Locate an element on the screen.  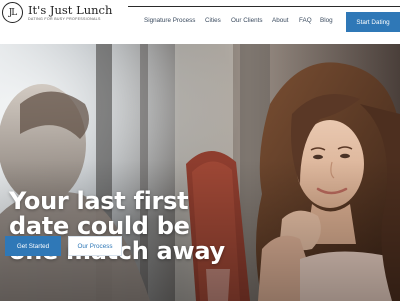
hero-headline-line: Your last first is located at coordinates (99, 201).